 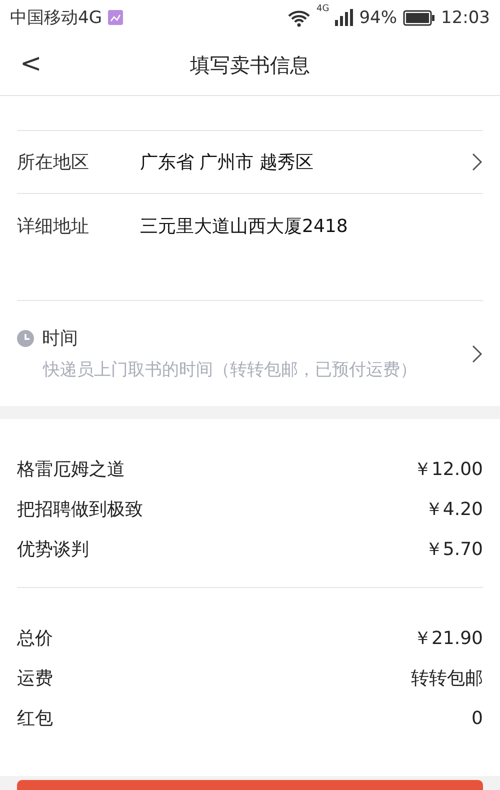 What do you see at coordinates (244, 226) in the screenshot?
I see `field-value: 三元里大道山西大厦2418` at bounding box center [244, 226].